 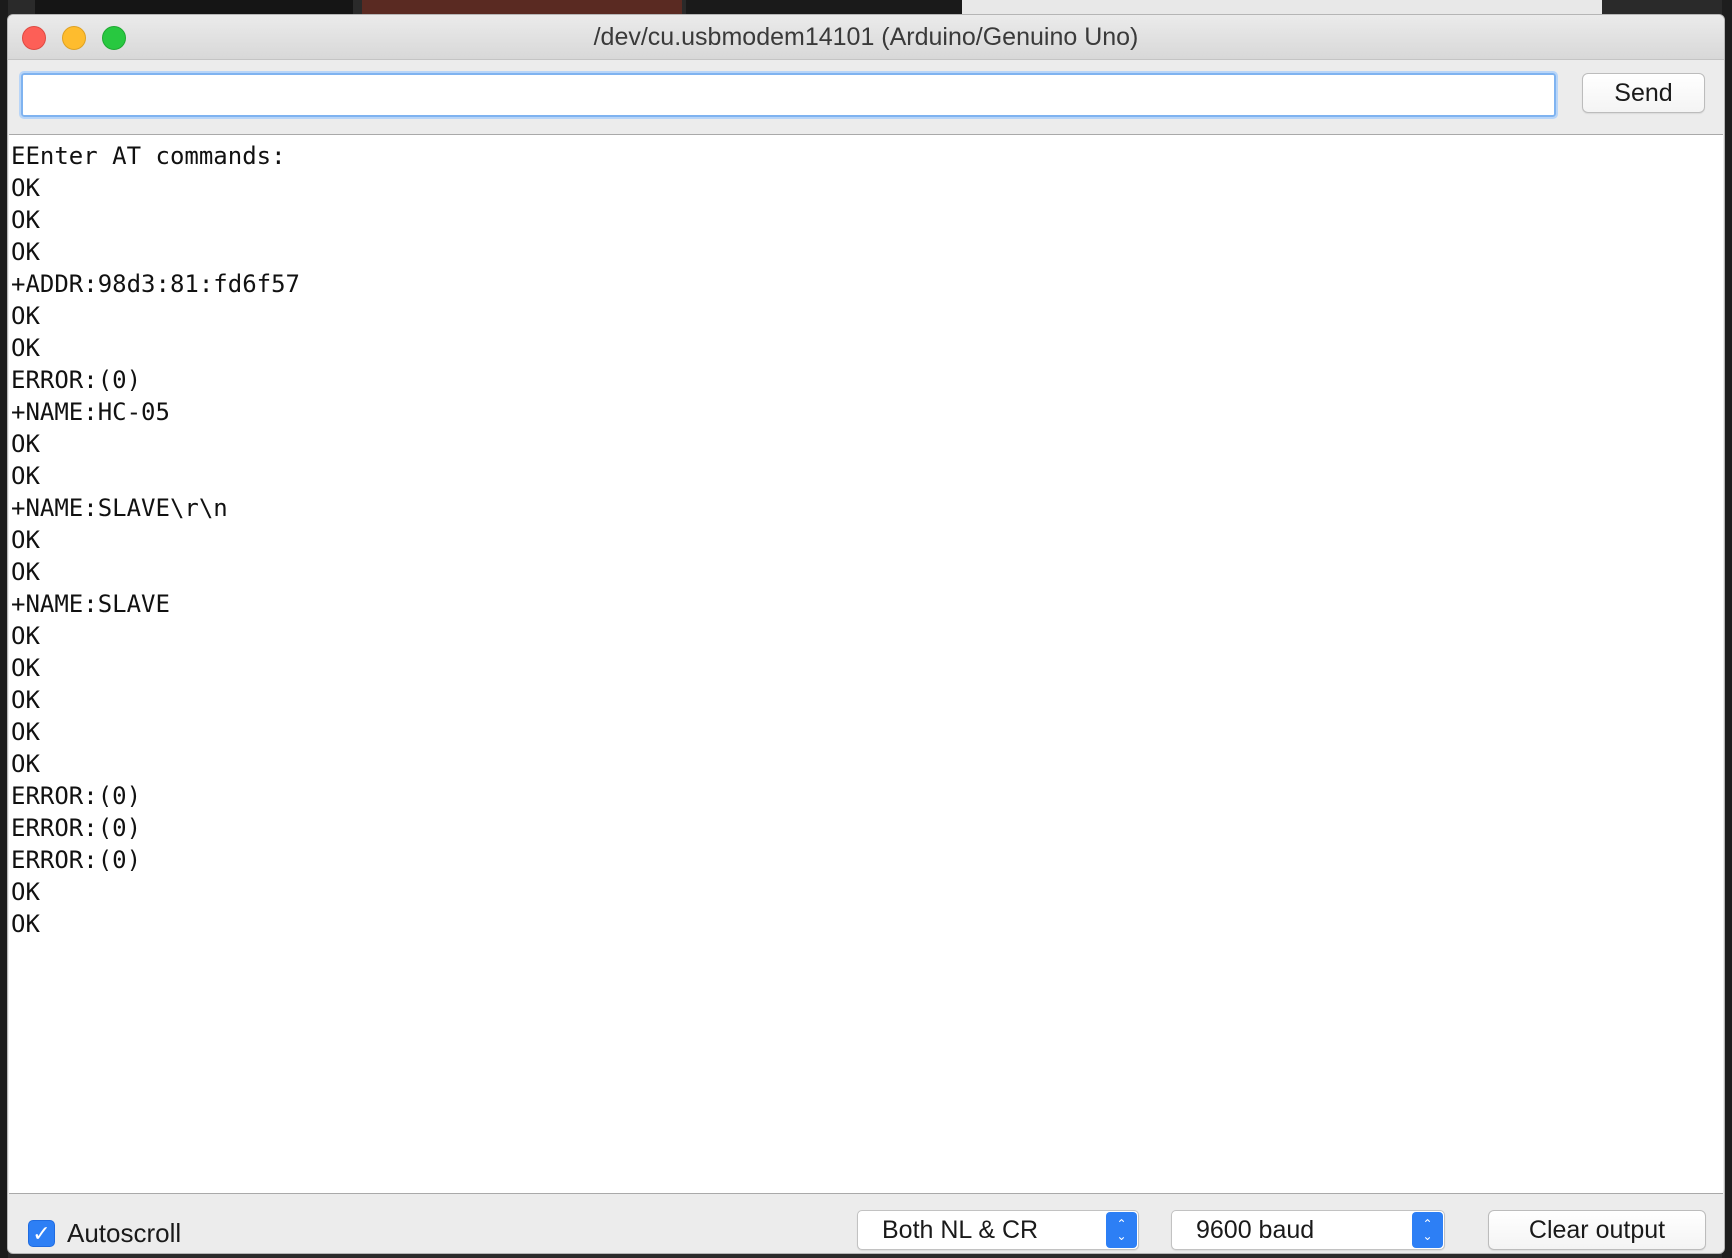 I want to click on line-ending-select: Both NL & CR ⌃ ⌄, so click(x=998, y=1230).